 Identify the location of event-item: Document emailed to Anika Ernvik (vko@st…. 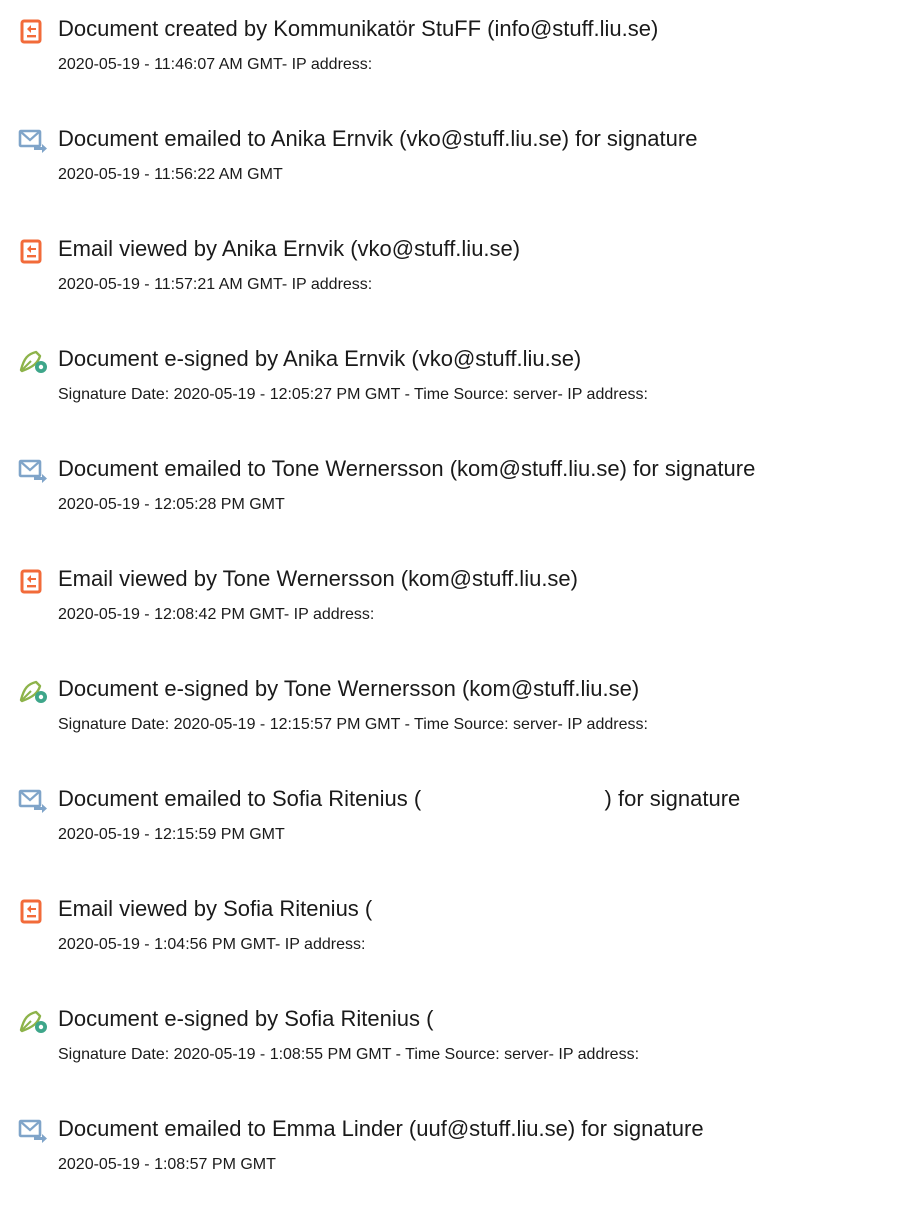
(453, 175).